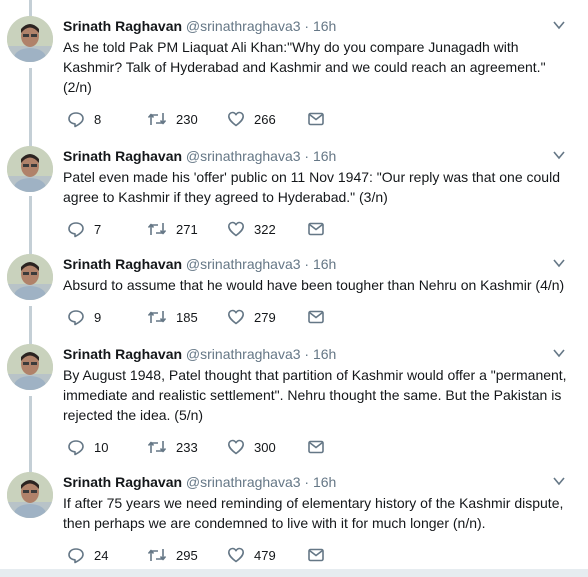  What do you see at coordinates (265, 119) in the screenshot?
I see `like-count: 266` at bounding box center [265, 119].